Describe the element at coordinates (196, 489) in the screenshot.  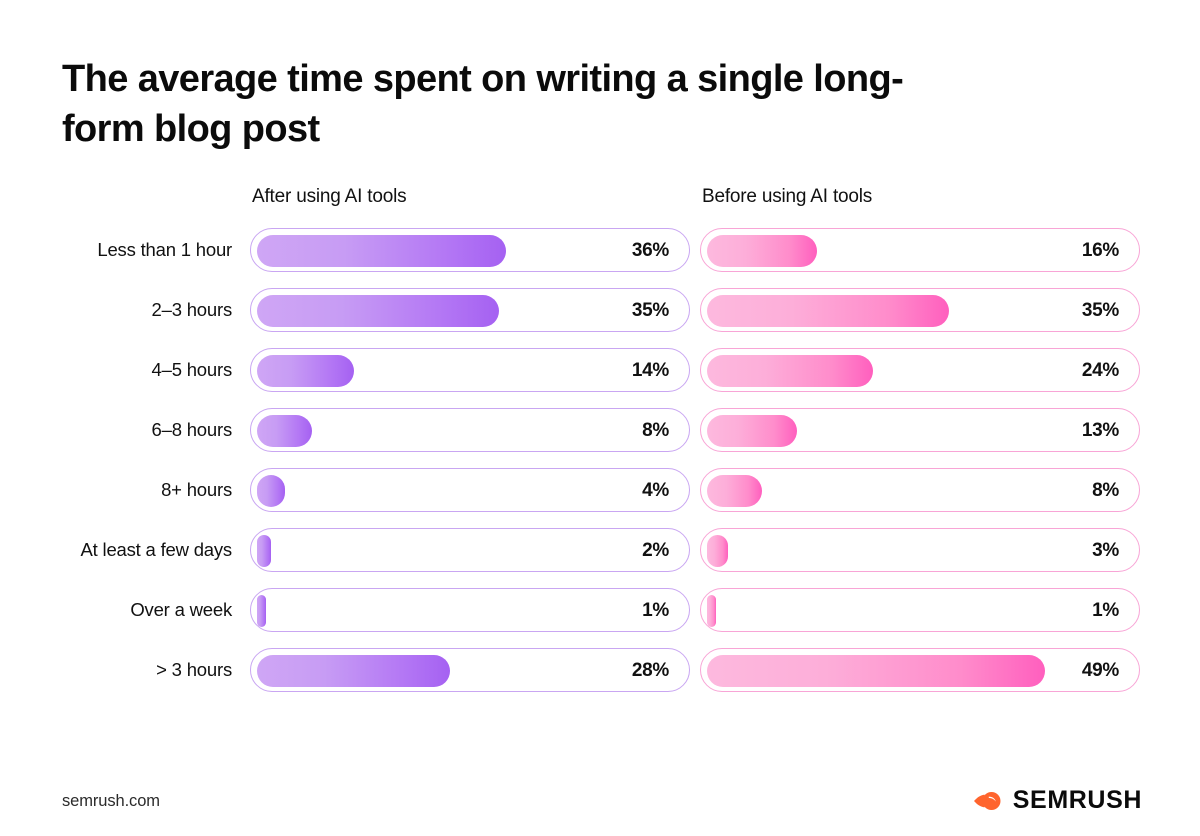
I see `row-label: 8+ hours` at that location.